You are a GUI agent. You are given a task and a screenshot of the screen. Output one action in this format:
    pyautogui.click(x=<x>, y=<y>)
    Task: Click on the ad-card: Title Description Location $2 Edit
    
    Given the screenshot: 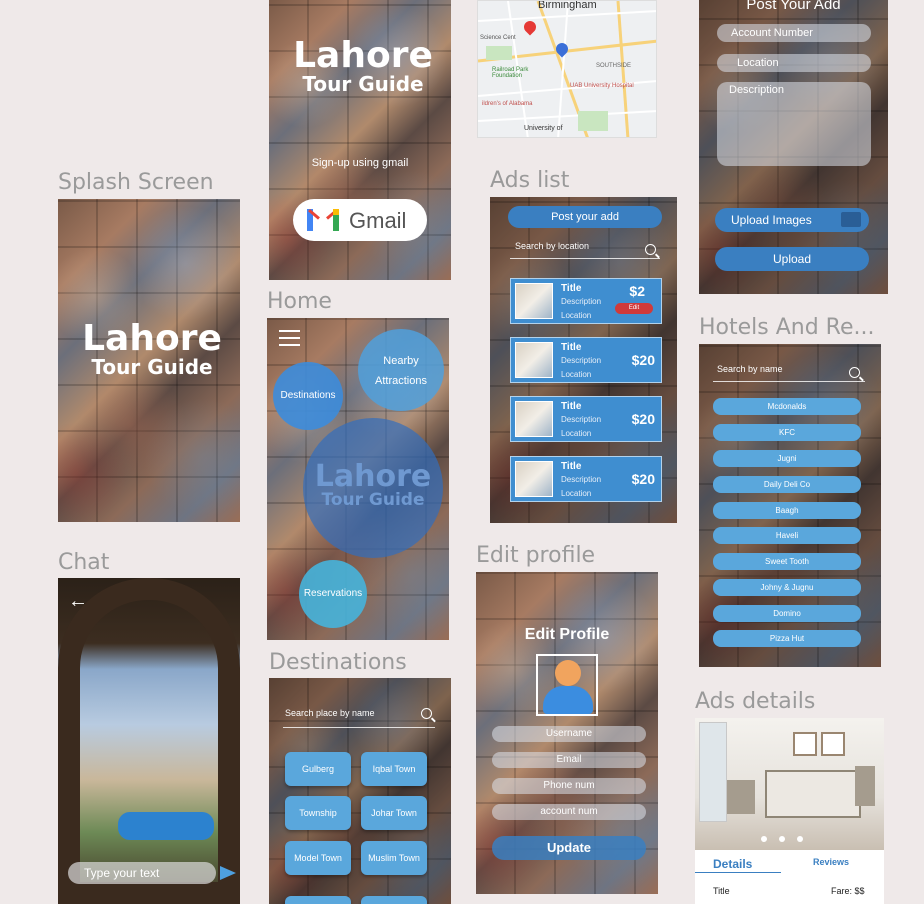 What is the action you would take?
    pyautogui.click(x=586, y=301)
    